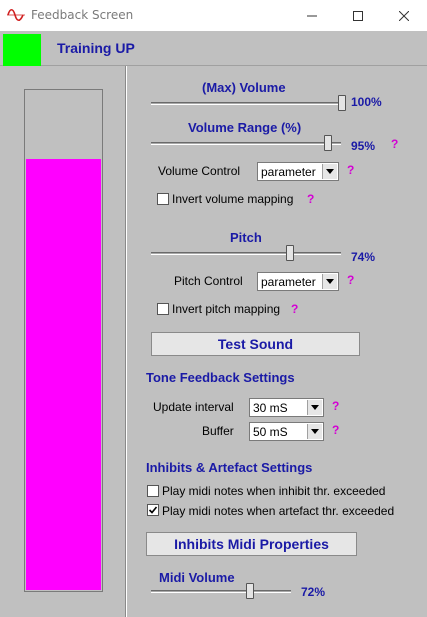 The height and width of the screenshot is (617, 427). What do you see at coordinates (163, 309) in the screenshot?
I see `invert-pitch-checkbox` at bounding box center [163, 309].